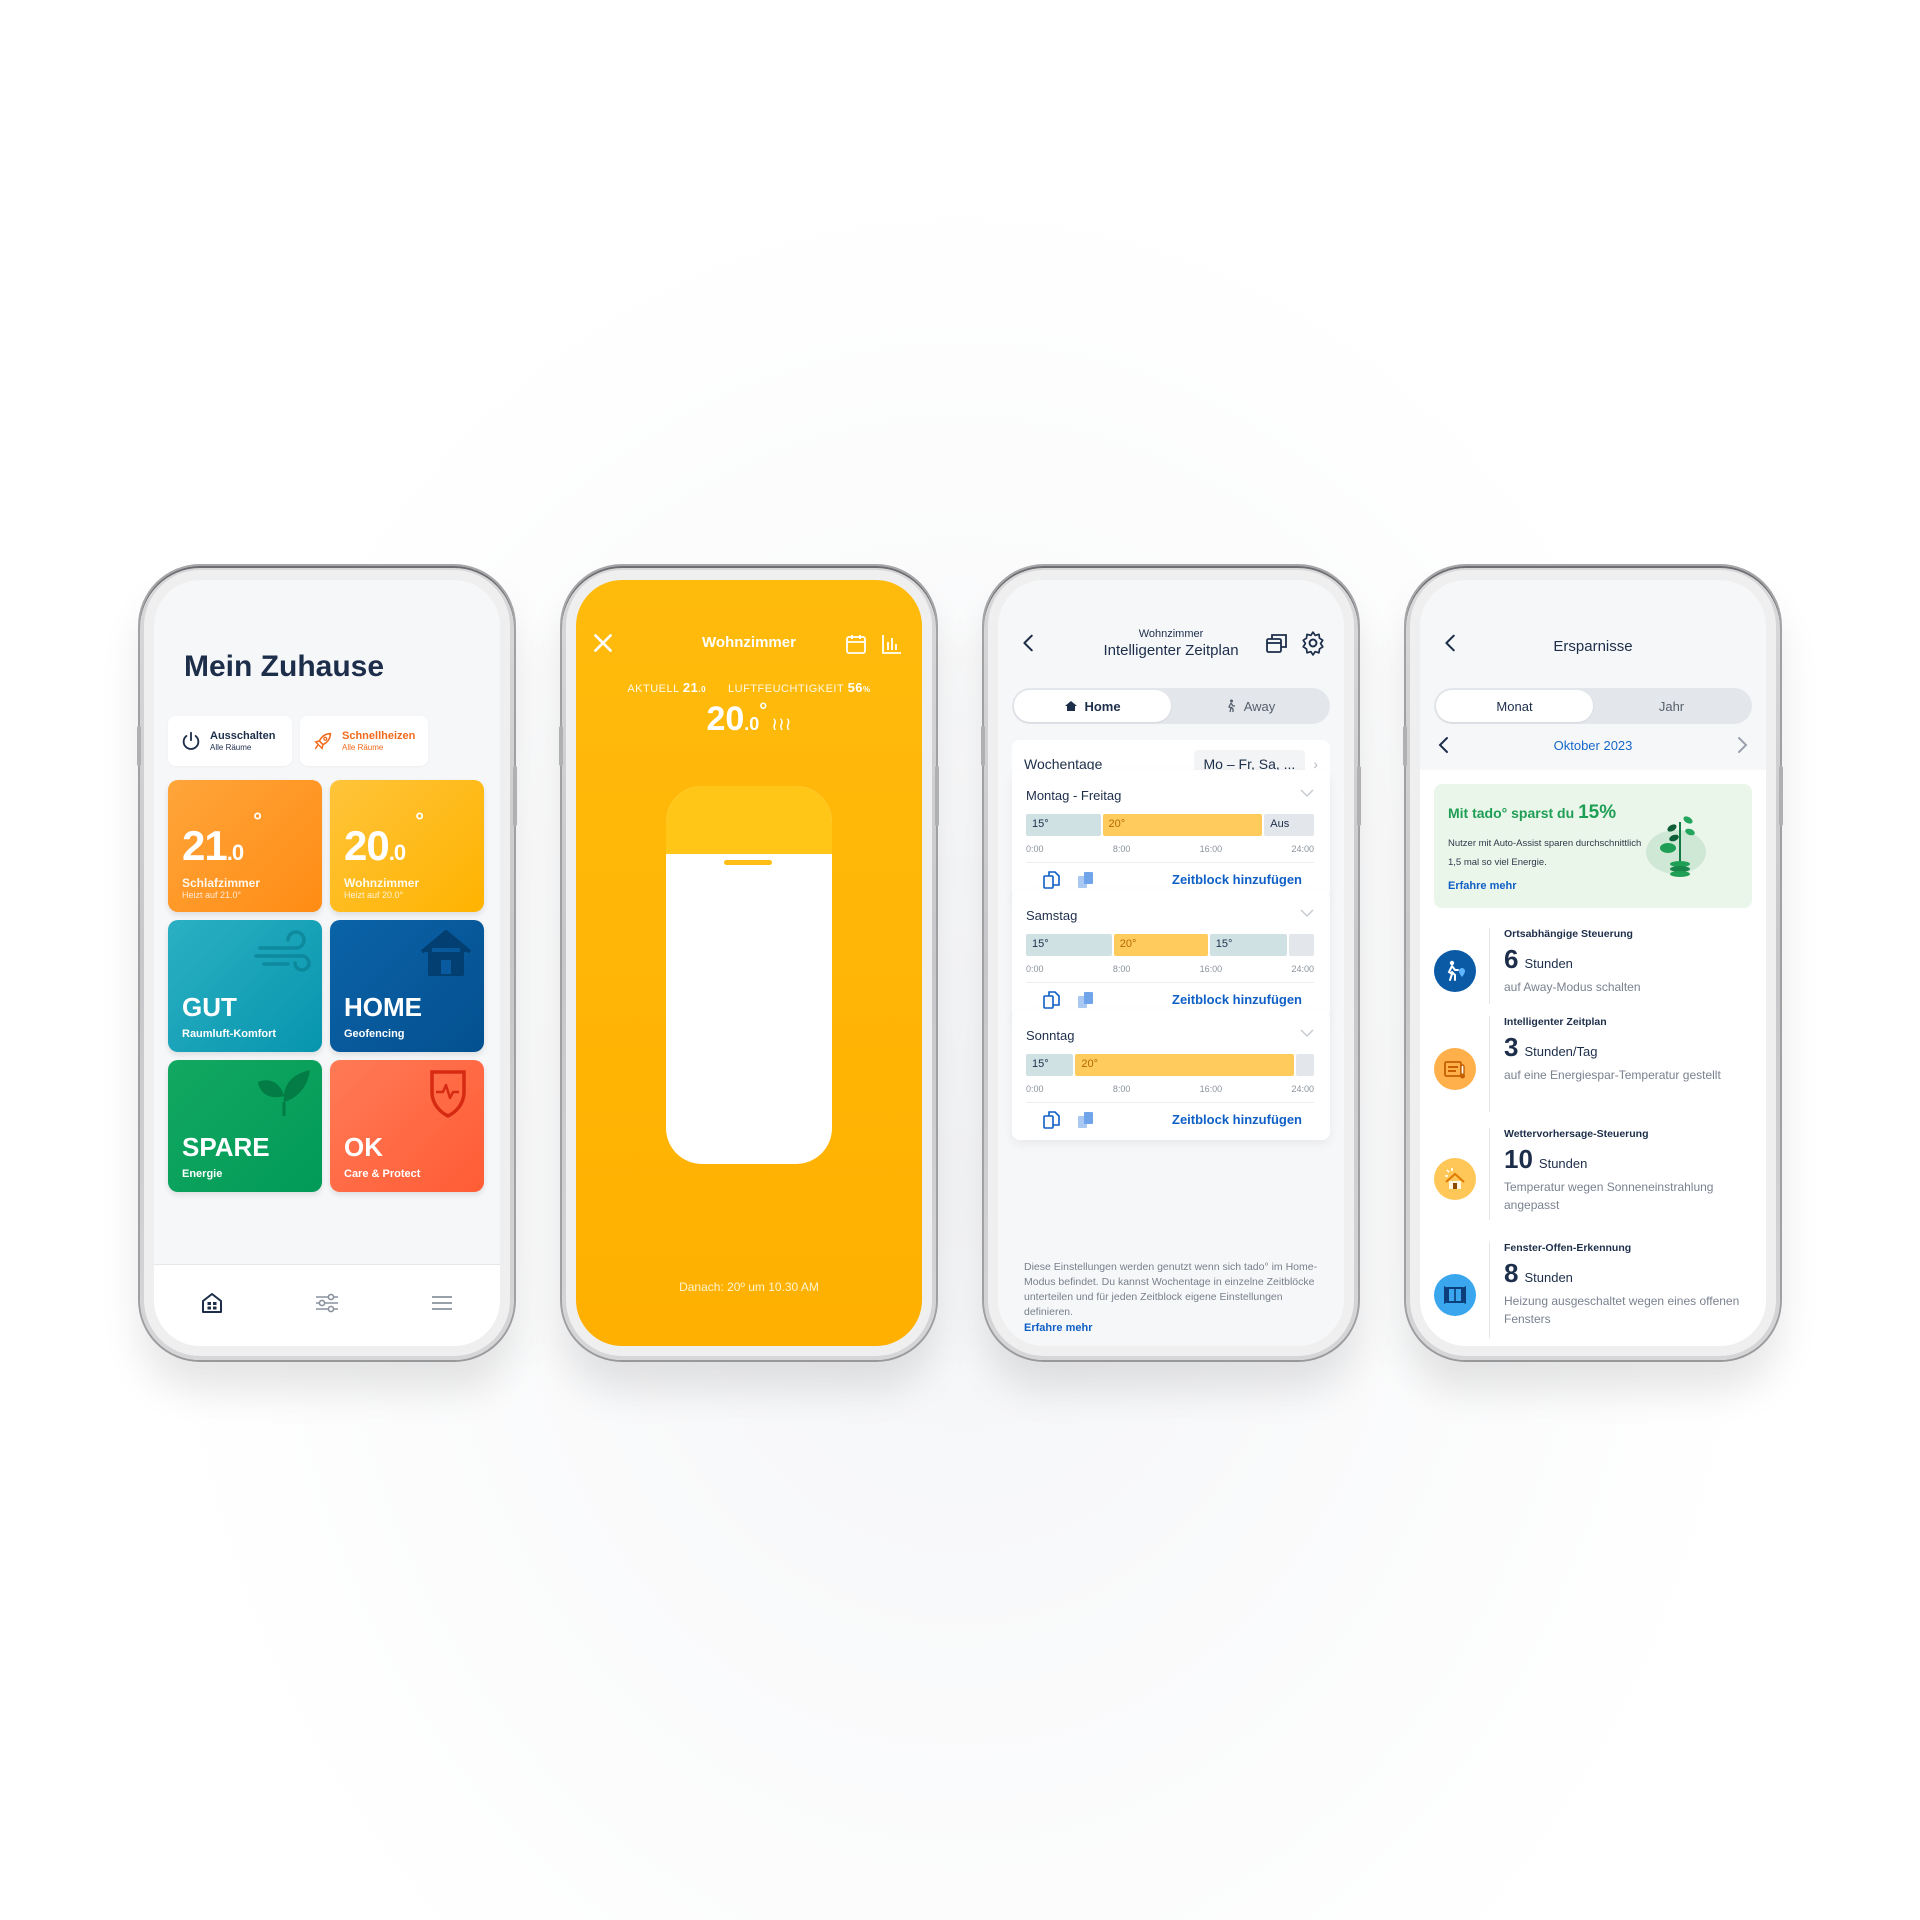 This screenshot has width=1920, height=1920. Describe the element at coordinates (1572, 987) in the screenshot. I see `savings-item-description: auf Away-Modus schalten` at that location.